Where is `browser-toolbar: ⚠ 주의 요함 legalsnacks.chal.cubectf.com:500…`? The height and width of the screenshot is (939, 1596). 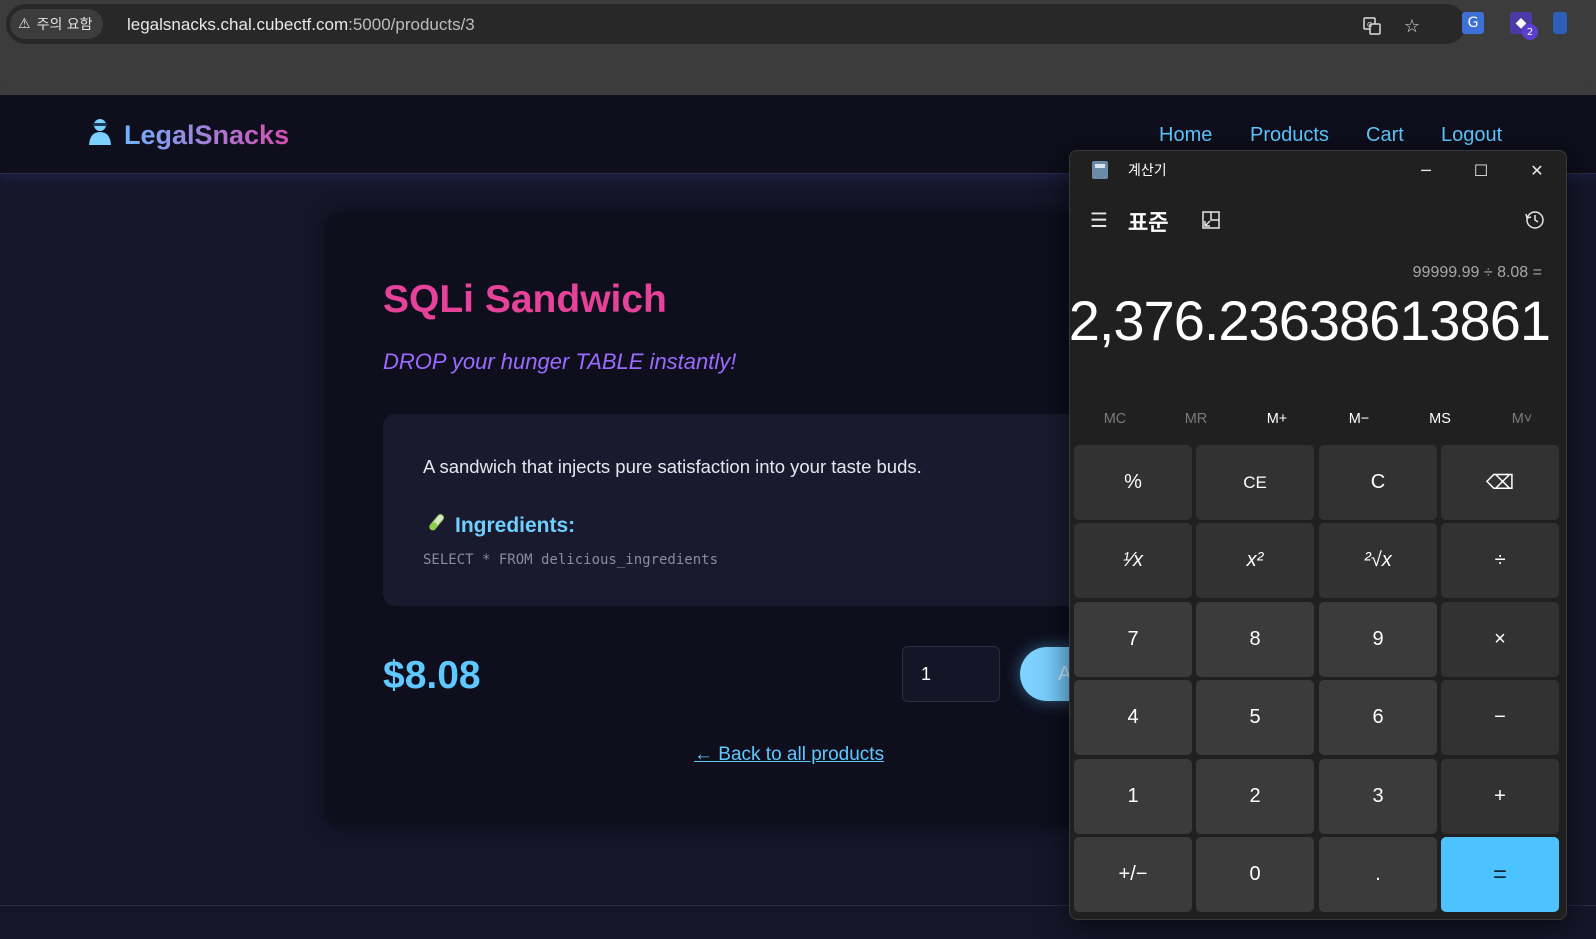
browser-toolbar: ⚠ 주의 요함 legalsnacks.chal.cubectf.com:500… is located at coordinates (798, 47).